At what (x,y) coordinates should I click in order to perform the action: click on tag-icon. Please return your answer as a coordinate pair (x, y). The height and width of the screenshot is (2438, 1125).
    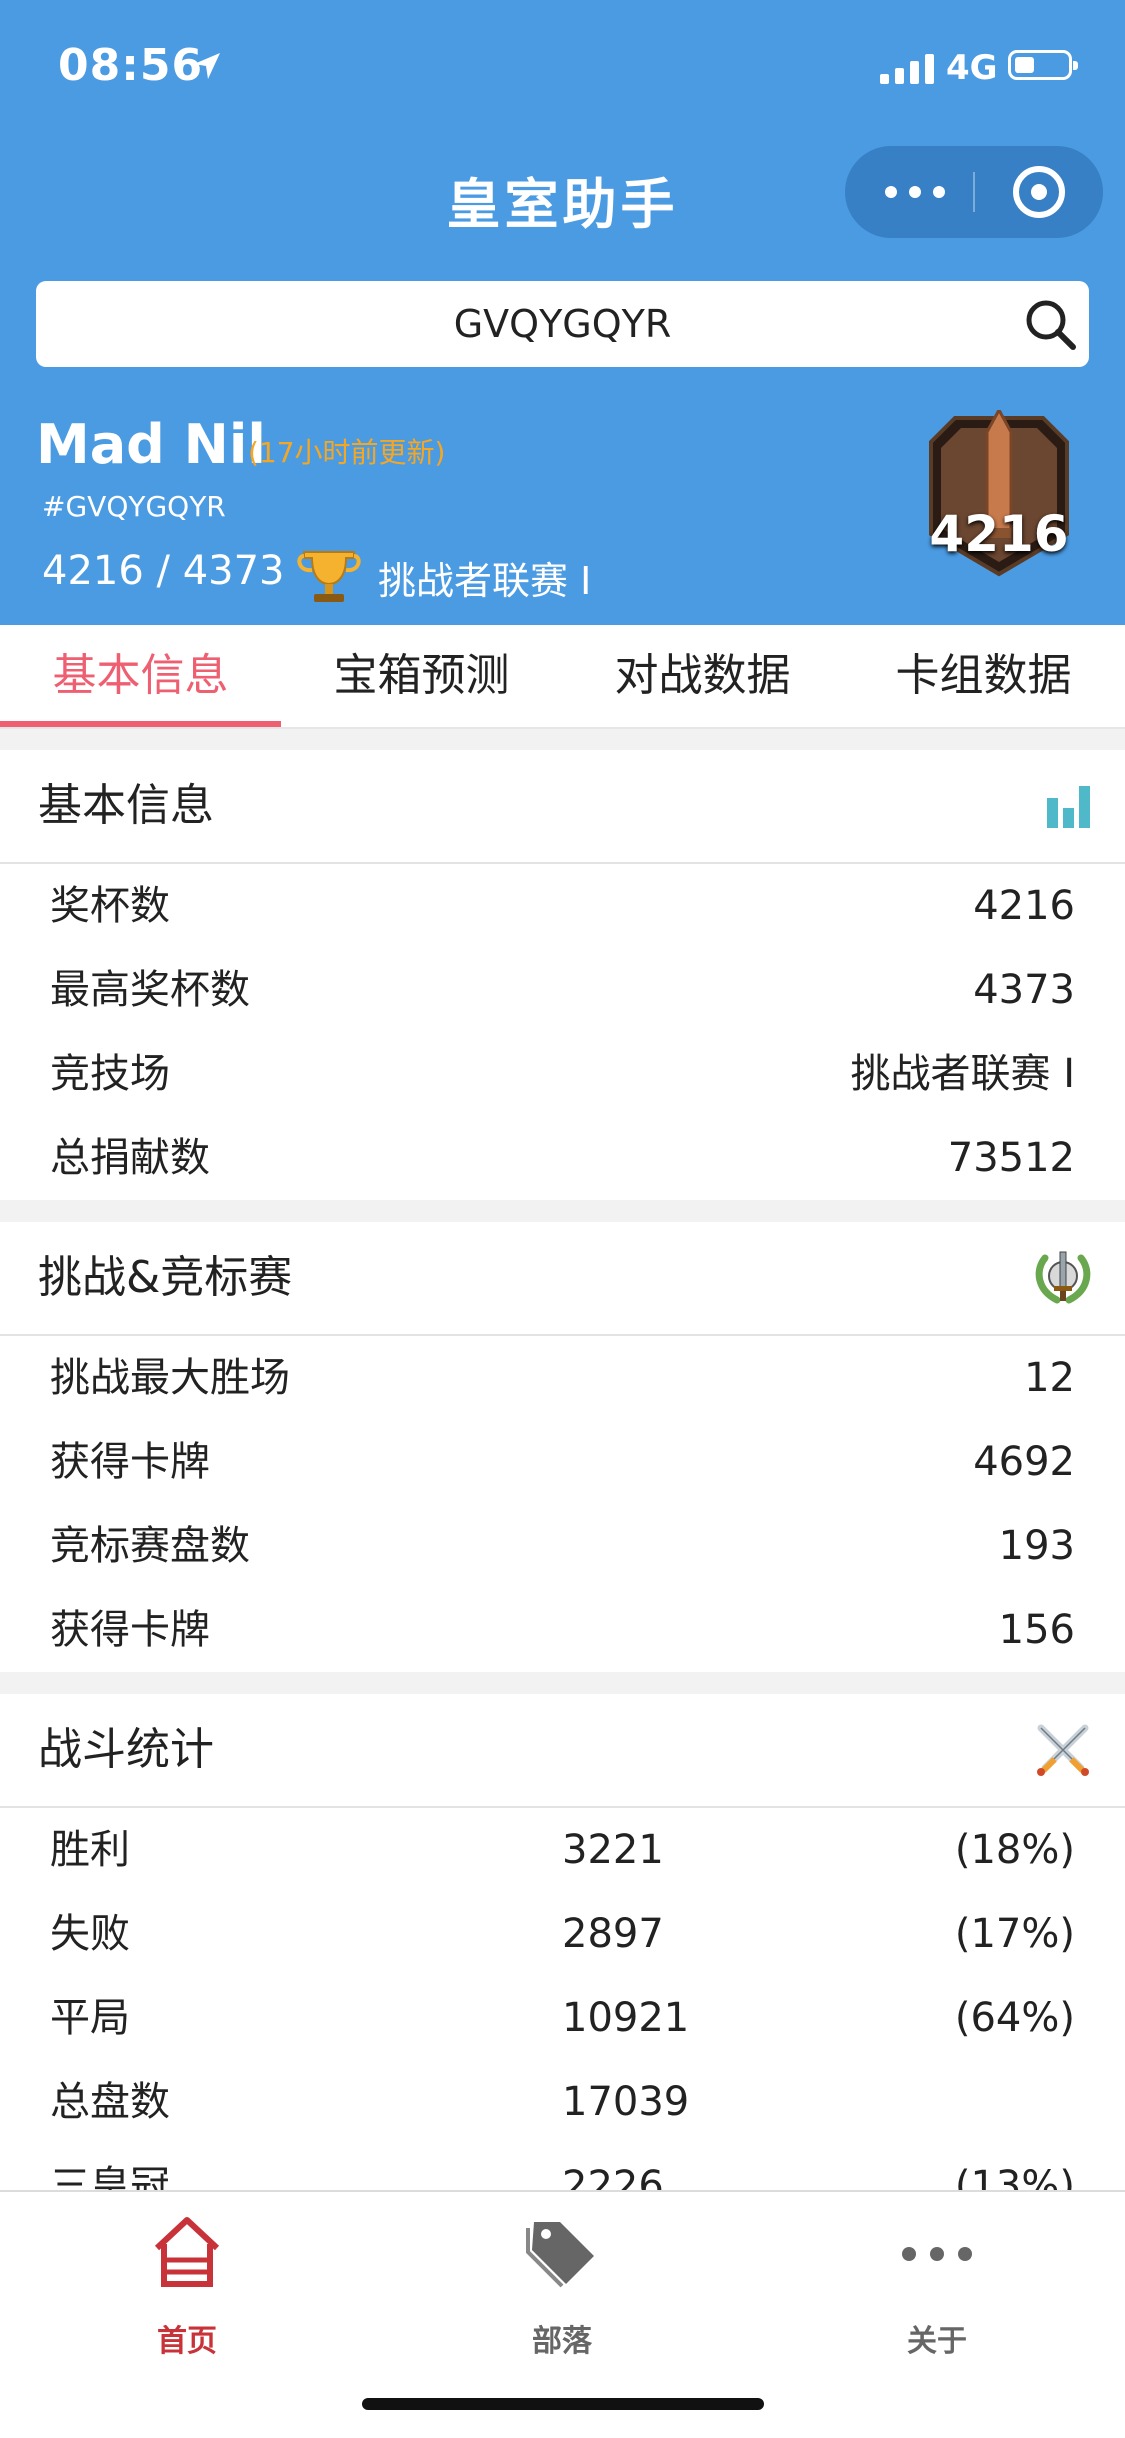
    Looking at the image, I should click on (560, 2255).